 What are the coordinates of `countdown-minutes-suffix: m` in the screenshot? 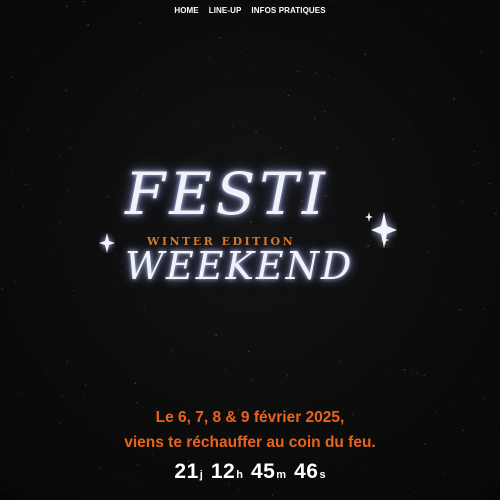 It's located at (281, 475).